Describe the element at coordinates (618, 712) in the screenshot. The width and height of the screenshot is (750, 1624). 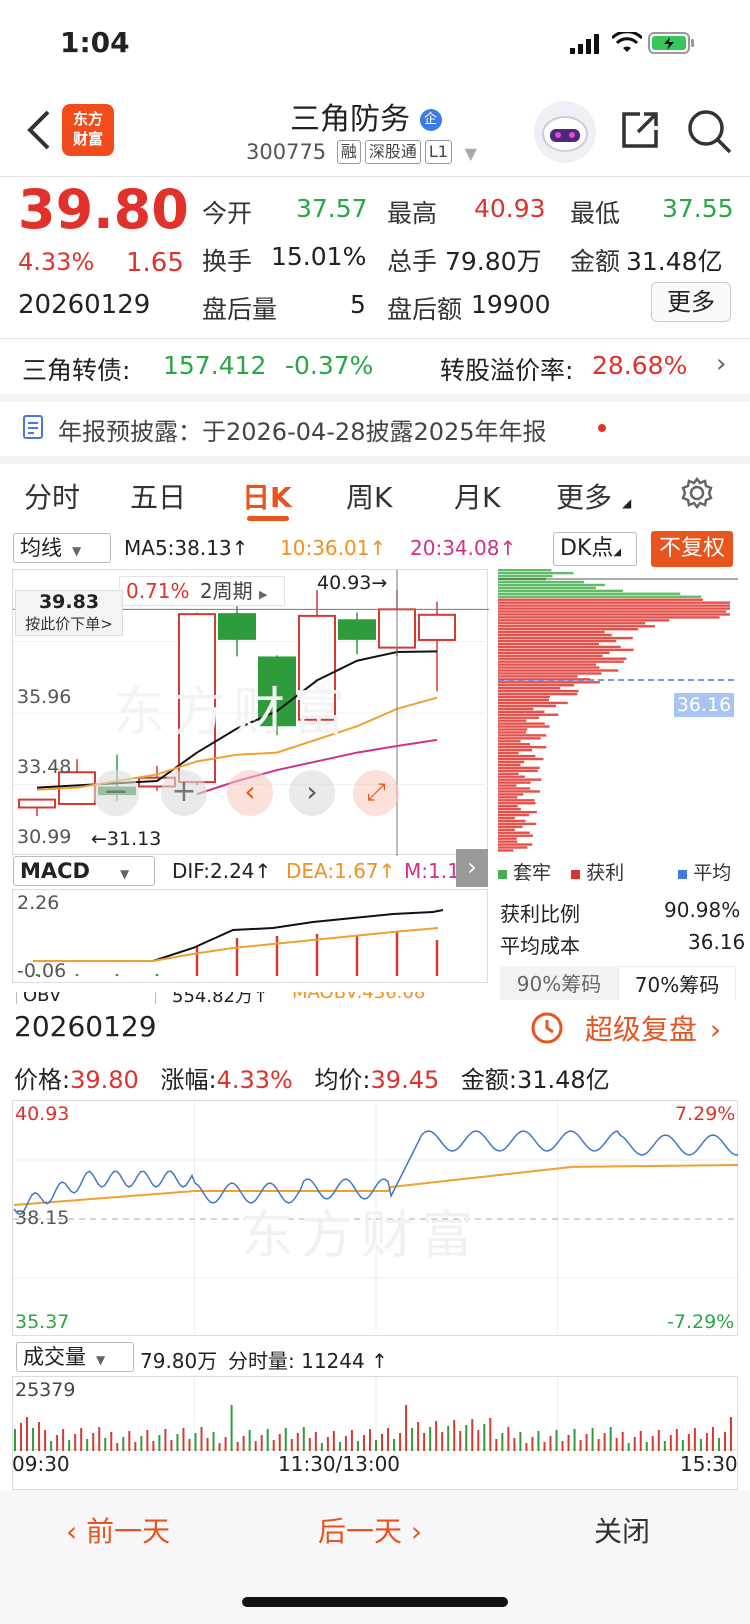
I see `chip-distribution: 36.16` at that location.